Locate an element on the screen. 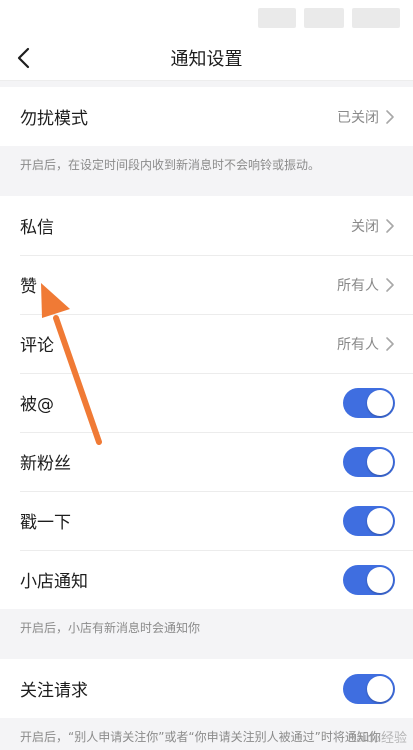 Image resolution: width=413 pixels, height=750 pixels. dnd-group: 勿扰模式 已关闭 is located at coordinates (206, 116).